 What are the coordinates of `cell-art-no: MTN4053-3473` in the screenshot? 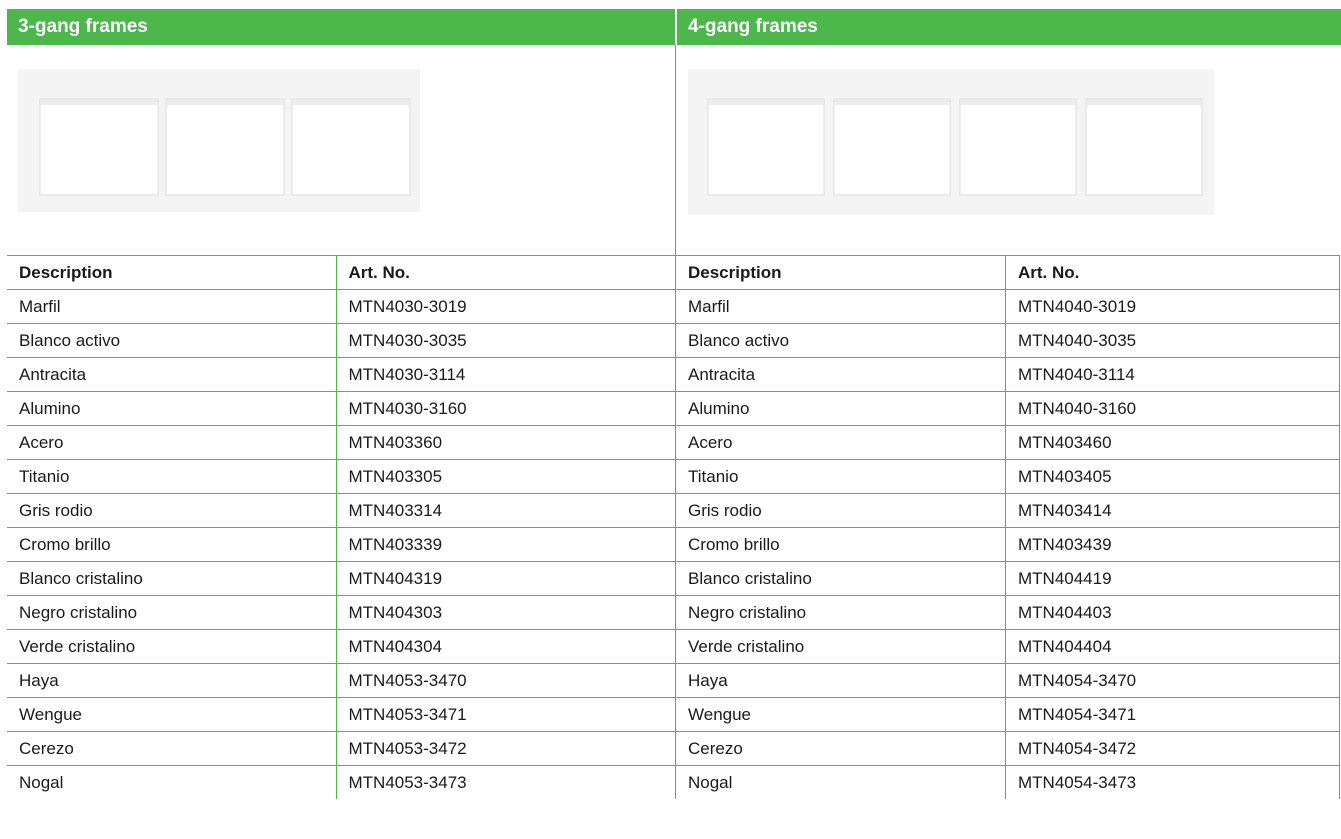 It's located at (505, 782).